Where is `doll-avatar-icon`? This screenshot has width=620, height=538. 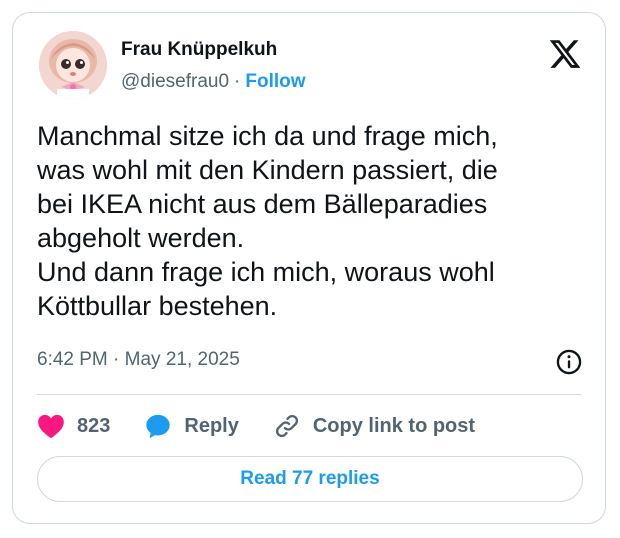 doll-avatar-icon is located at coordinates (73, 65).